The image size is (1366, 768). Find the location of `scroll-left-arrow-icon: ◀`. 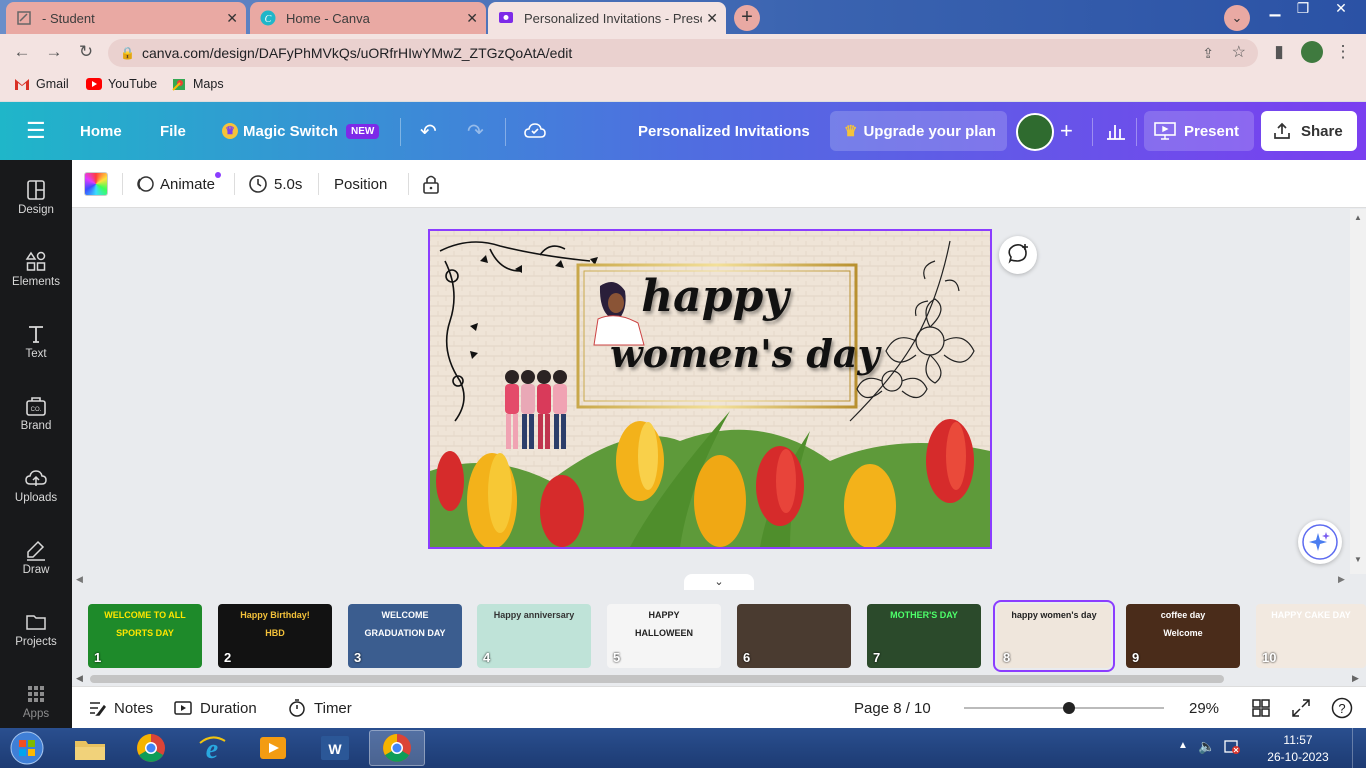

scroll-left-arrow-icon: ◀ is located at coordinates (79, 678).